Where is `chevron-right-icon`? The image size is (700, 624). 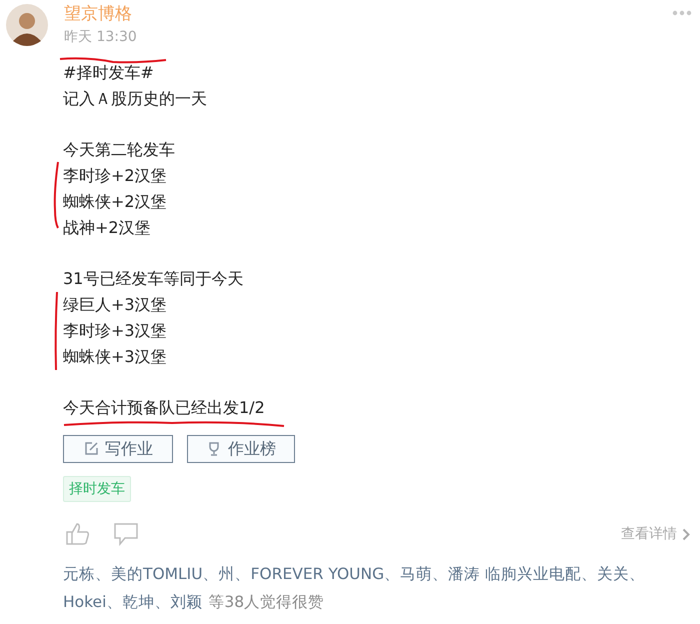 chevron-right-icon is located at coordinates (686, 534).